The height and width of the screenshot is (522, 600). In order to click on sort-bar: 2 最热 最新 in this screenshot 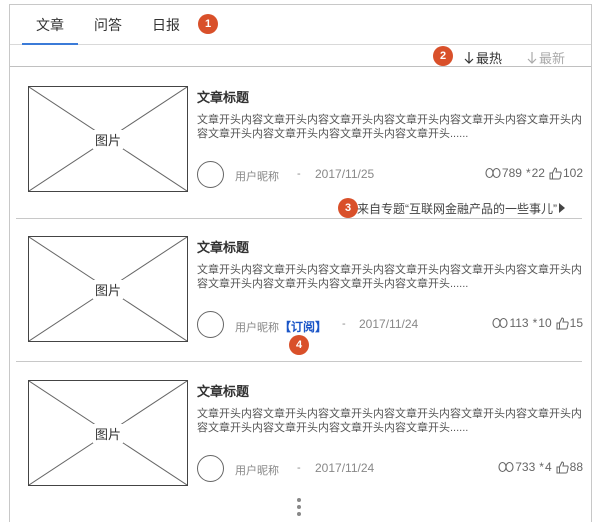, I will do `click(300, 56)`.